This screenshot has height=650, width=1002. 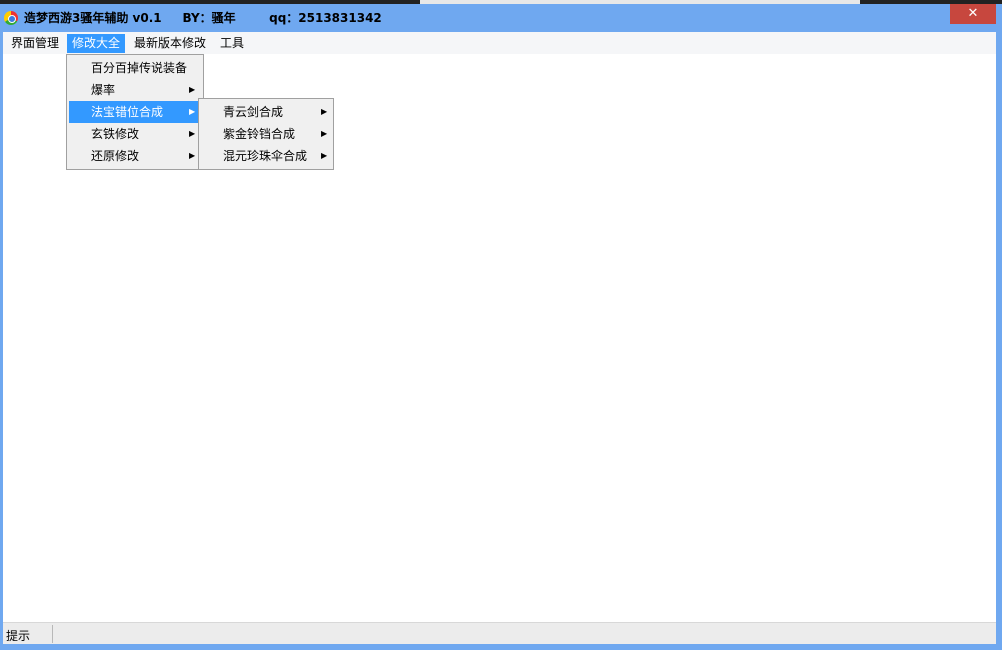 I want to click on menu-item-drop-rate: 爆率 ▶, so click(x=135, y=90).